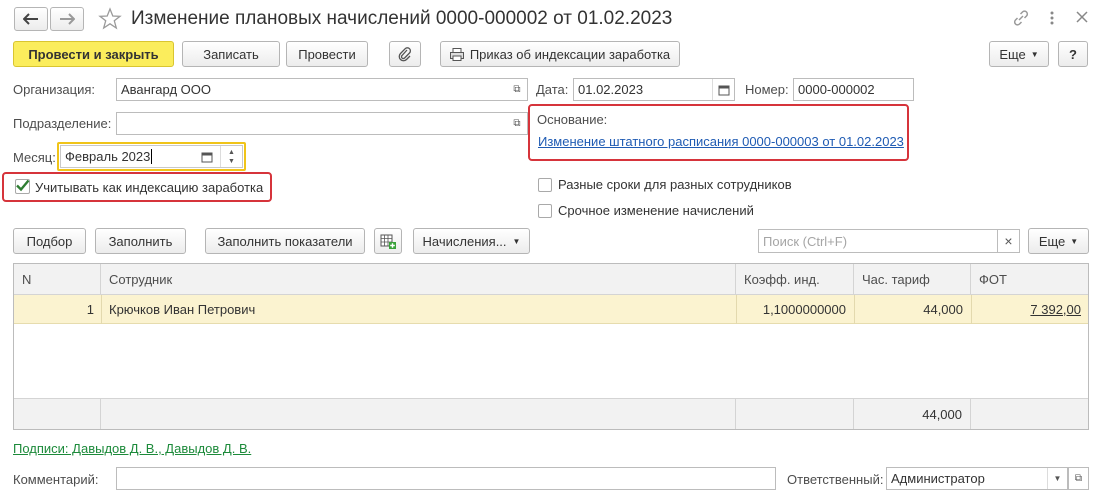  Describe the element at coordinates (1052, 241) in the screenshot. I see `table-more-label: Еще` at that location.